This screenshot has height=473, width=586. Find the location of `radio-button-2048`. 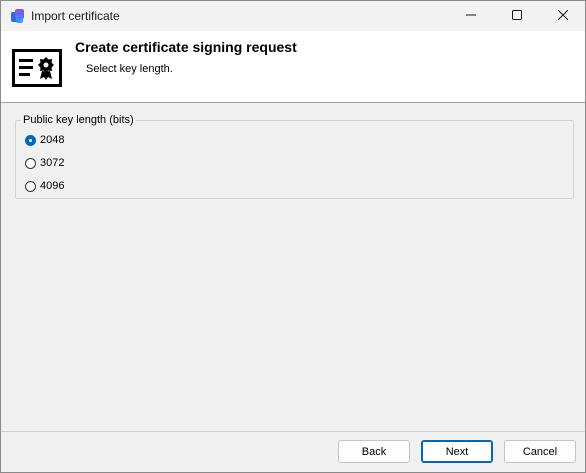

radio-button-2048 is located at coordinates (30, 140).